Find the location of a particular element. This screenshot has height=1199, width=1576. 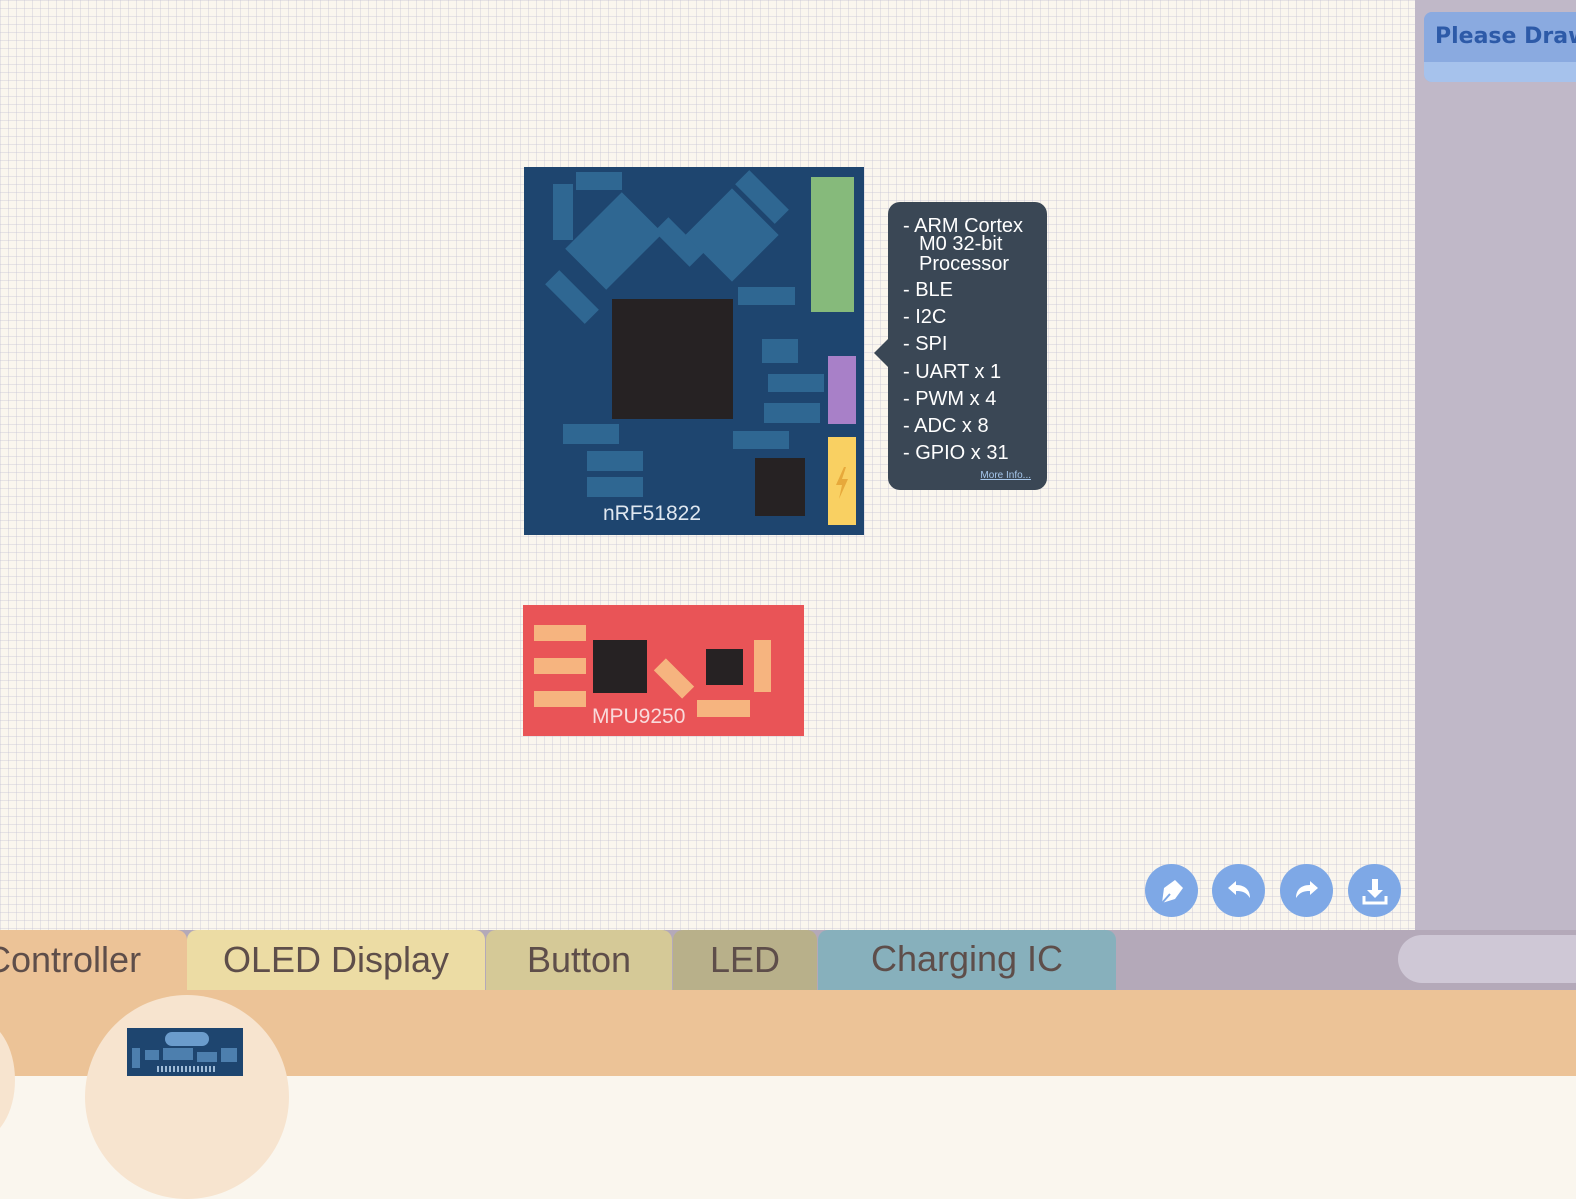

pen-icon is located at coordinates (1171, 891).